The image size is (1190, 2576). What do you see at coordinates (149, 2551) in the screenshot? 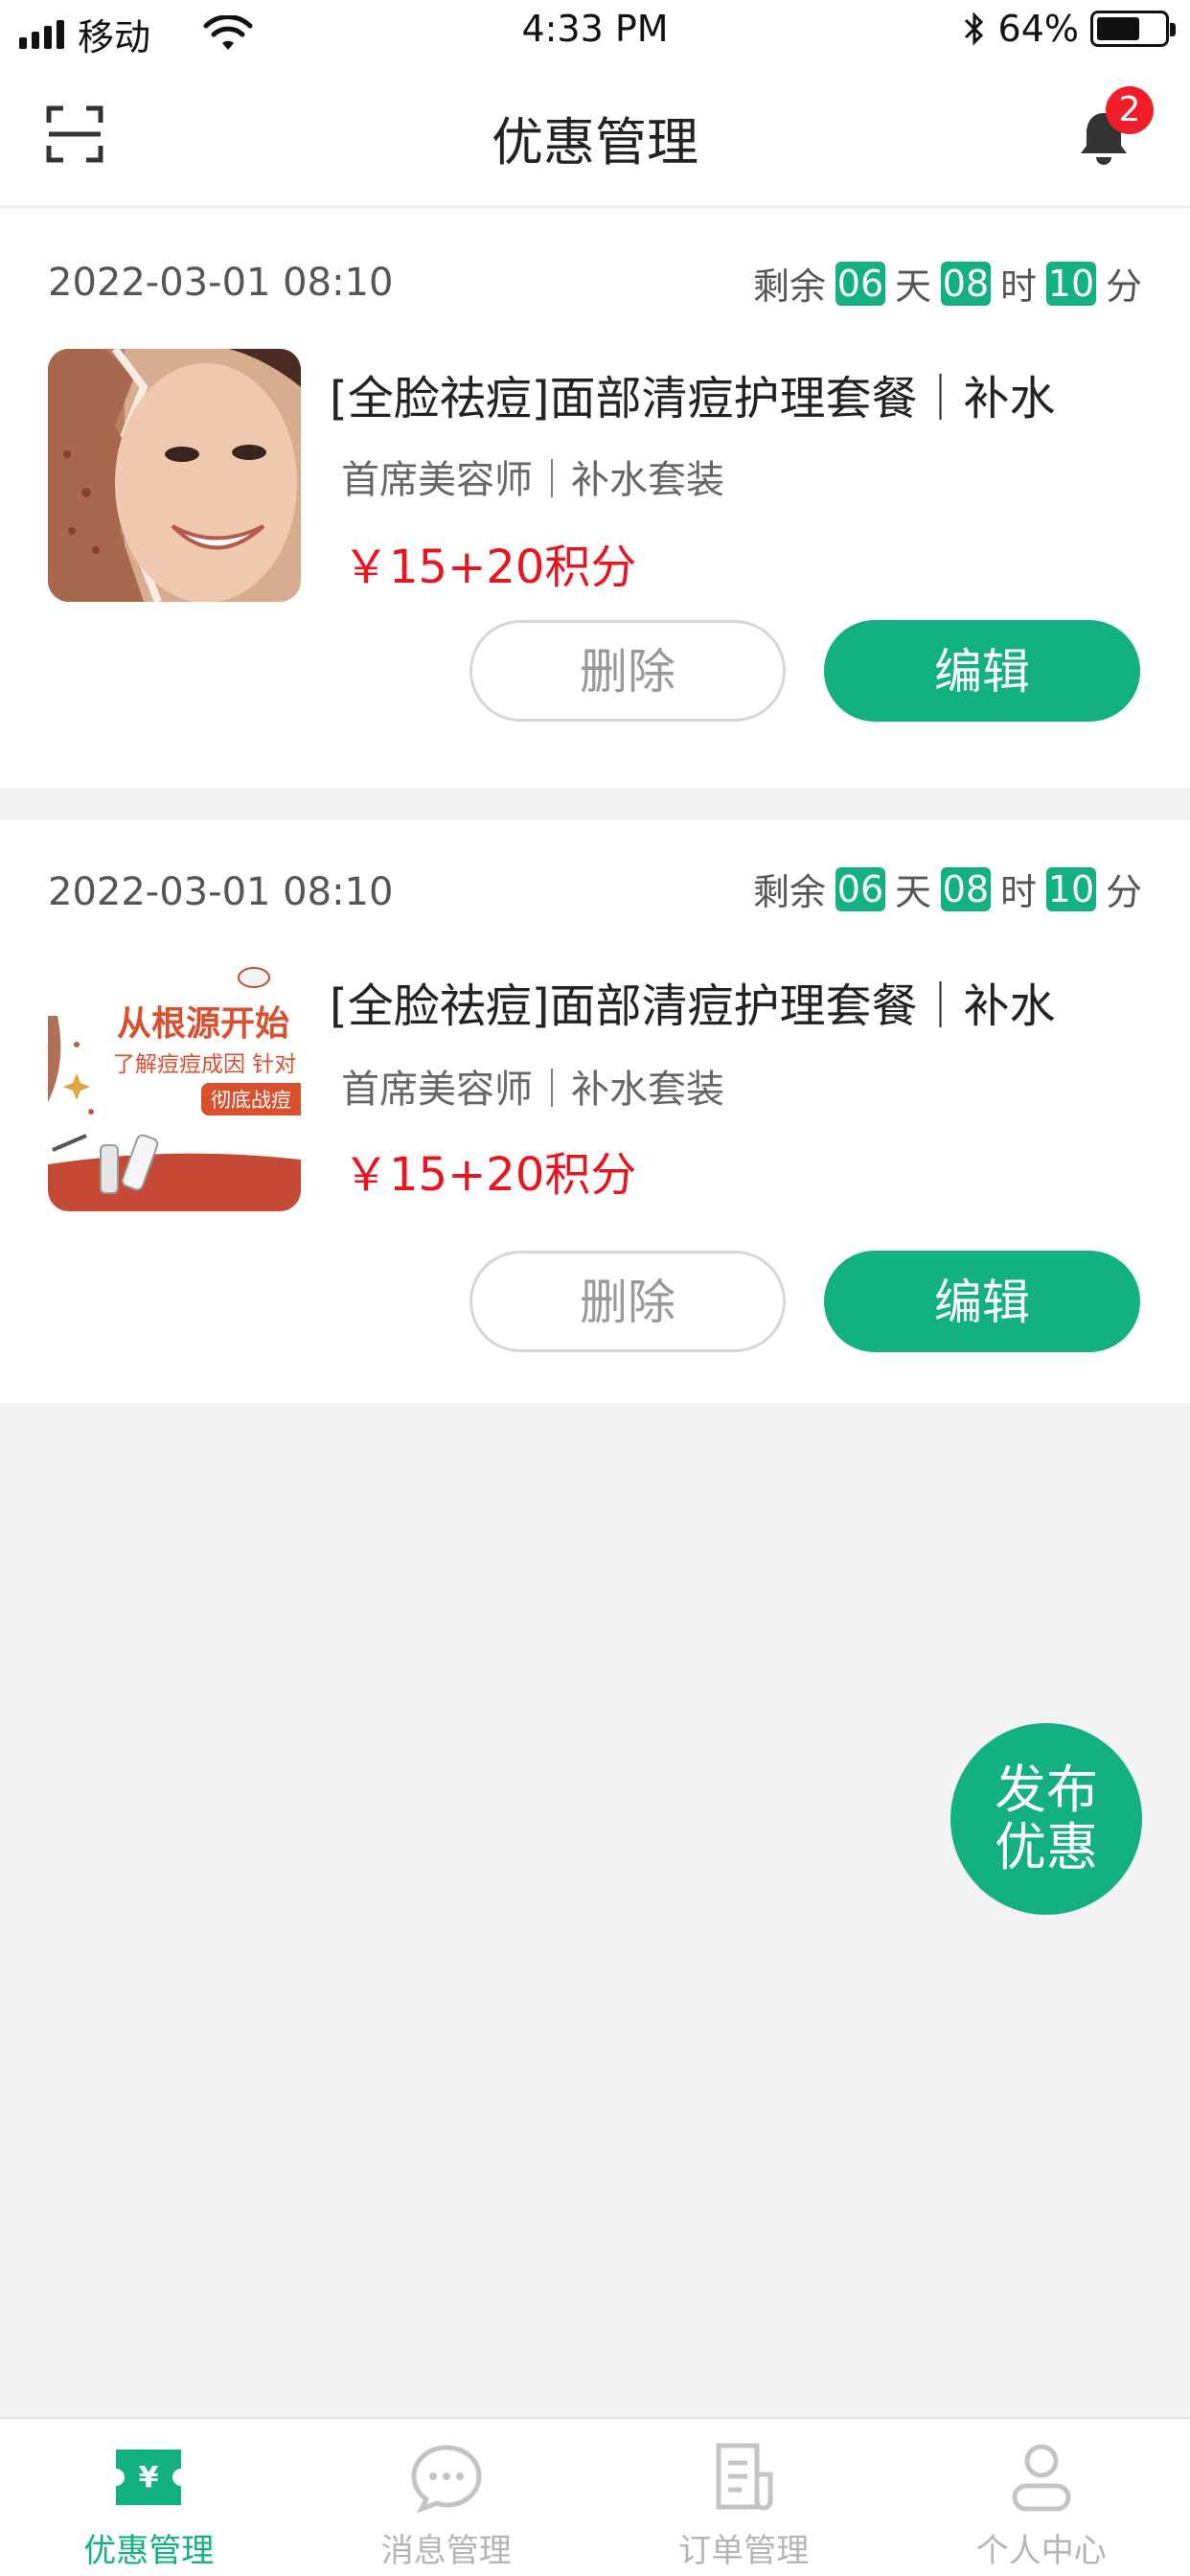
I see `tab-label: 优惠管理` at bounding box center [149, 2551].